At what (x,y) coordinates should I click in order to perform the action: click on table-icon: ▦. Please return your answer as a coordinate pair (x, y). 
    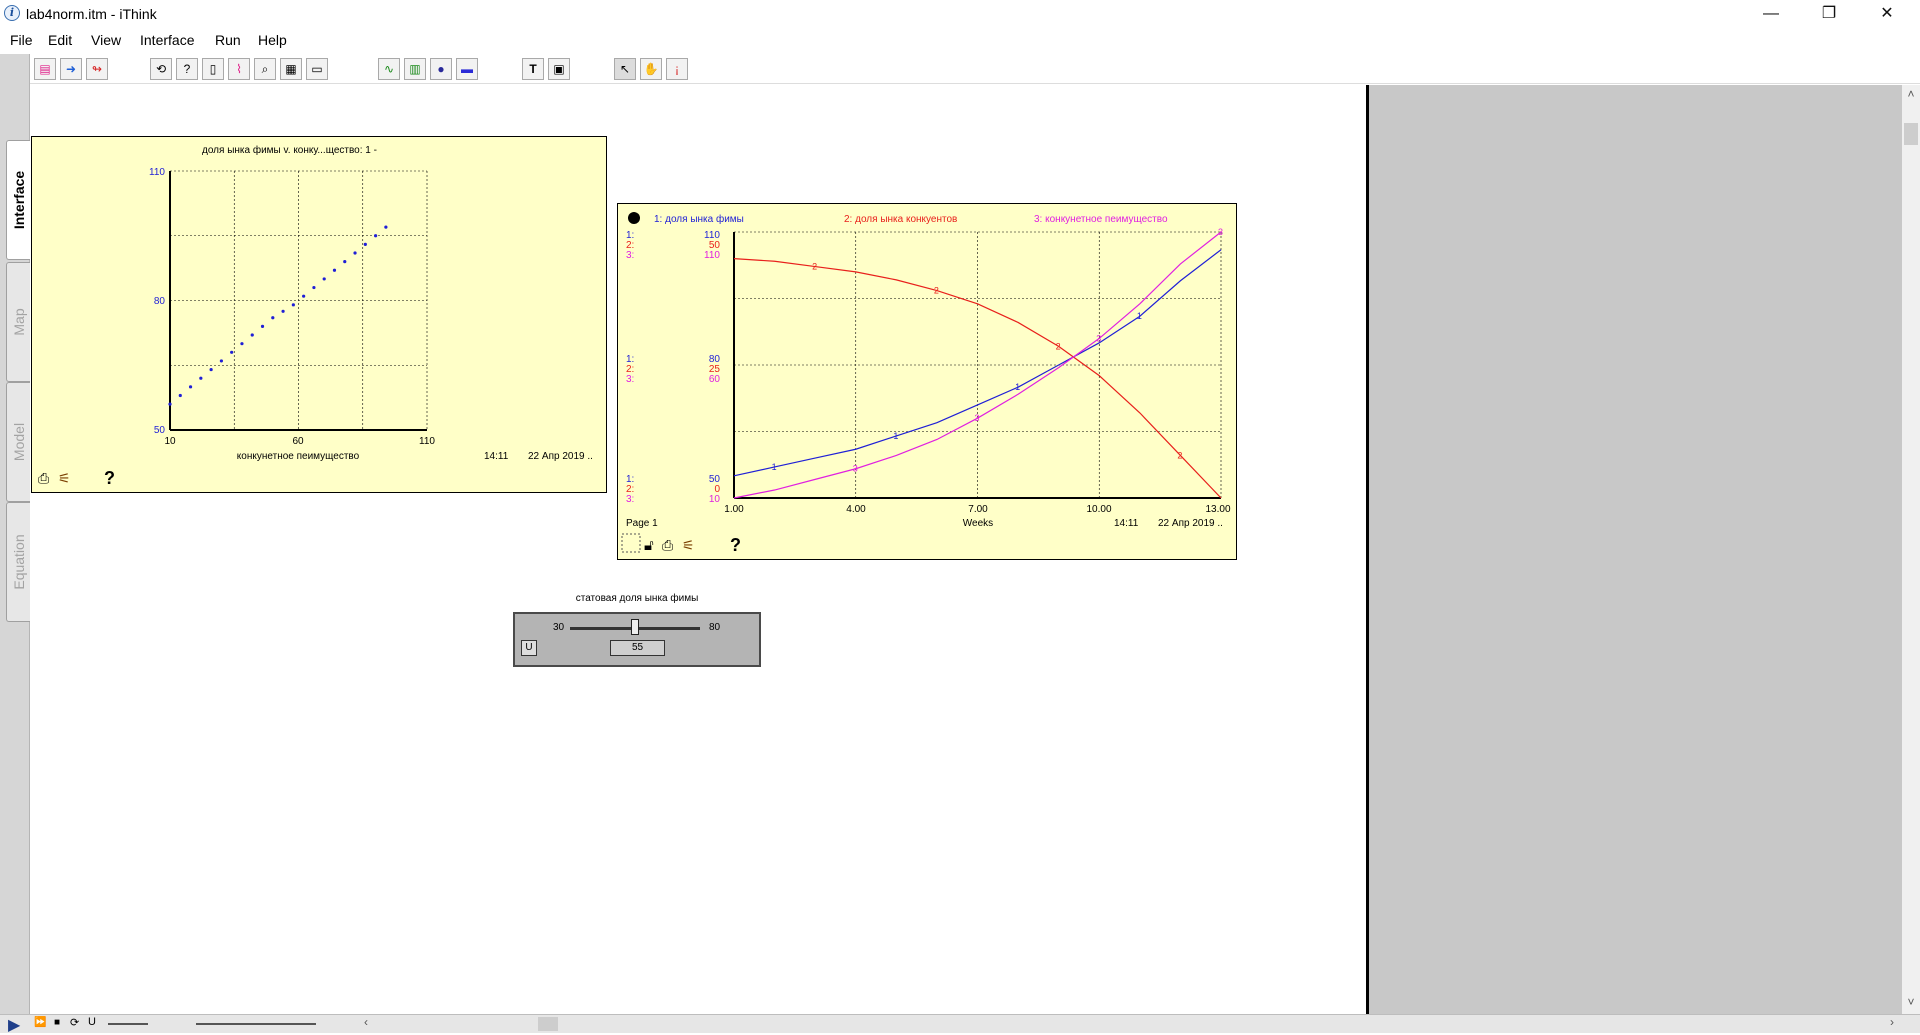
    Looking at the image, I should click on (291, 69).